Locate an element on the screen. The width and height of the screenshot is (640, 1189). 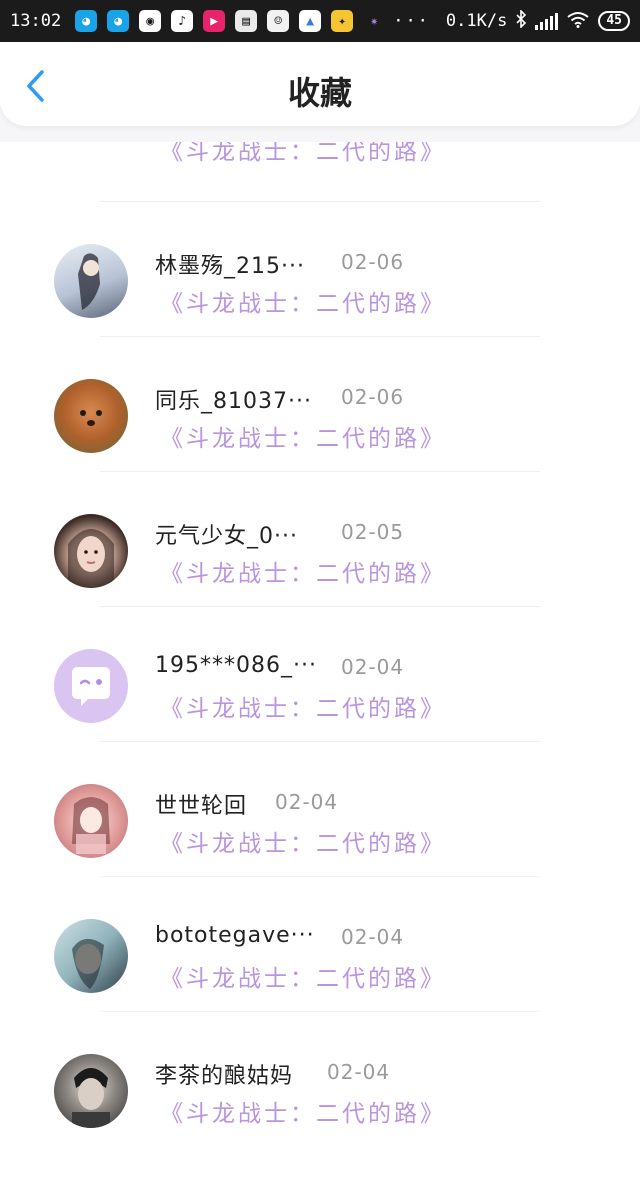
video-icon: ▶ is located at coordinates (214, 21).